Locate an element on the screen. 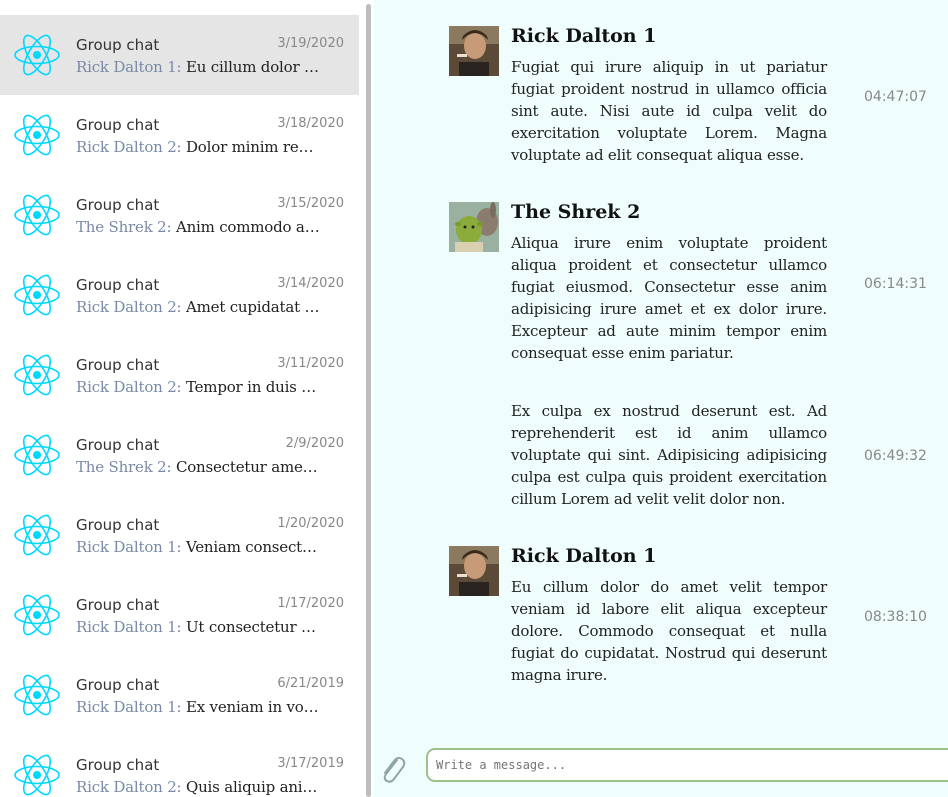  shrek-avatar is located at coordinates (474, 227).